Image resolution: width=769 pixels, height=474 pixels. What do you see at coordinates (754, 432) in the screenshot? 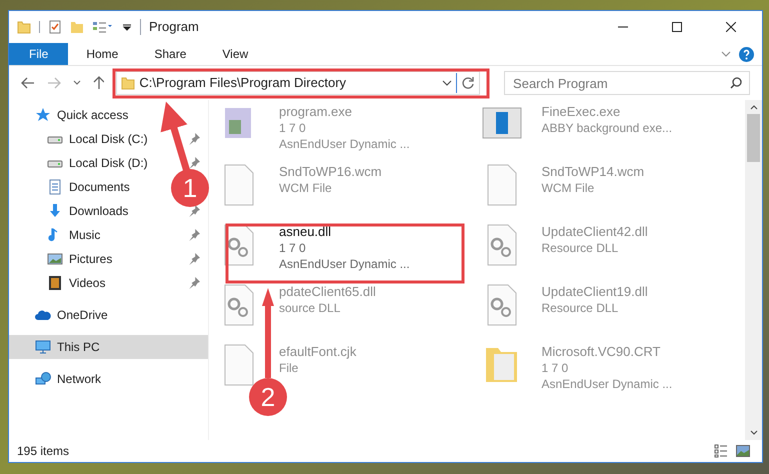
I see `scroll-down-icon` at bounding box center [754, 432].